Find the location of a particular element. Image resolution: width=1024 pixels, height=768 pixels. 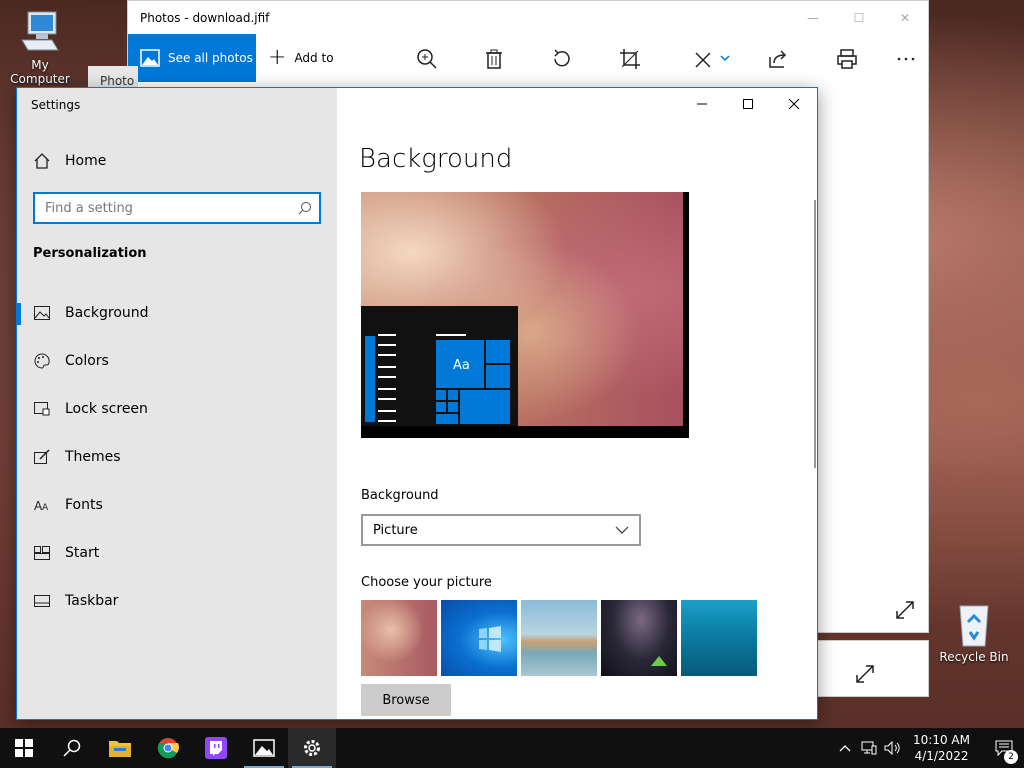

taskbar: 10:10 AM 4/1/2022 2 is located at coordinates (512, 748).